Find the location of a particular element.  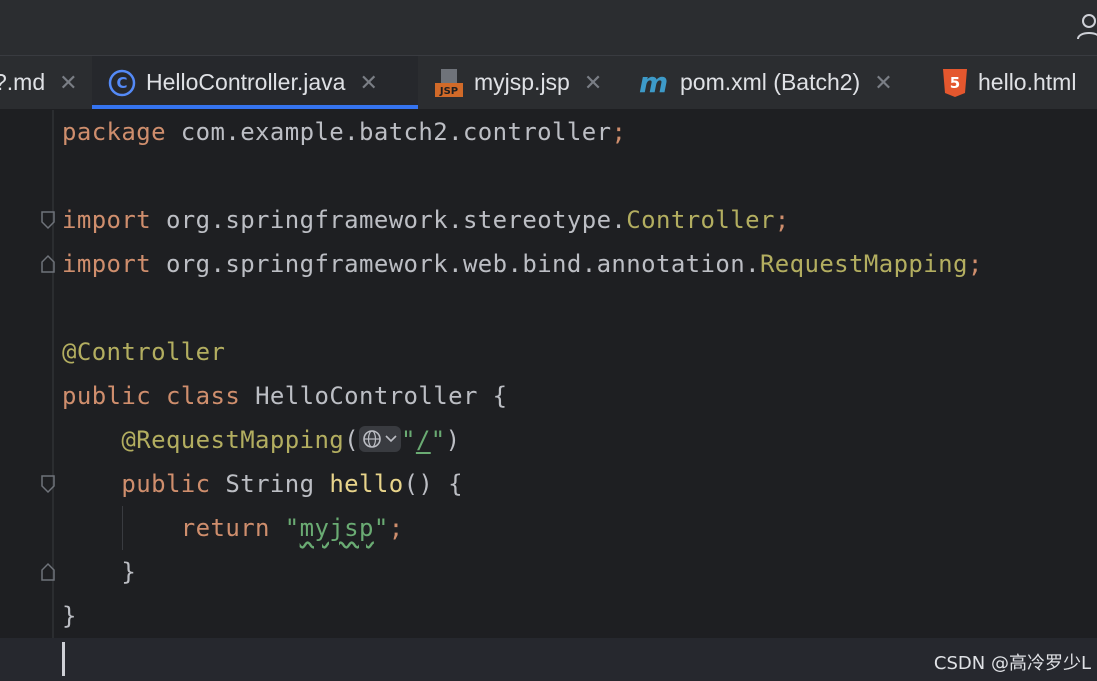

html5-icon: 5 is located at coordinates (955, 83).